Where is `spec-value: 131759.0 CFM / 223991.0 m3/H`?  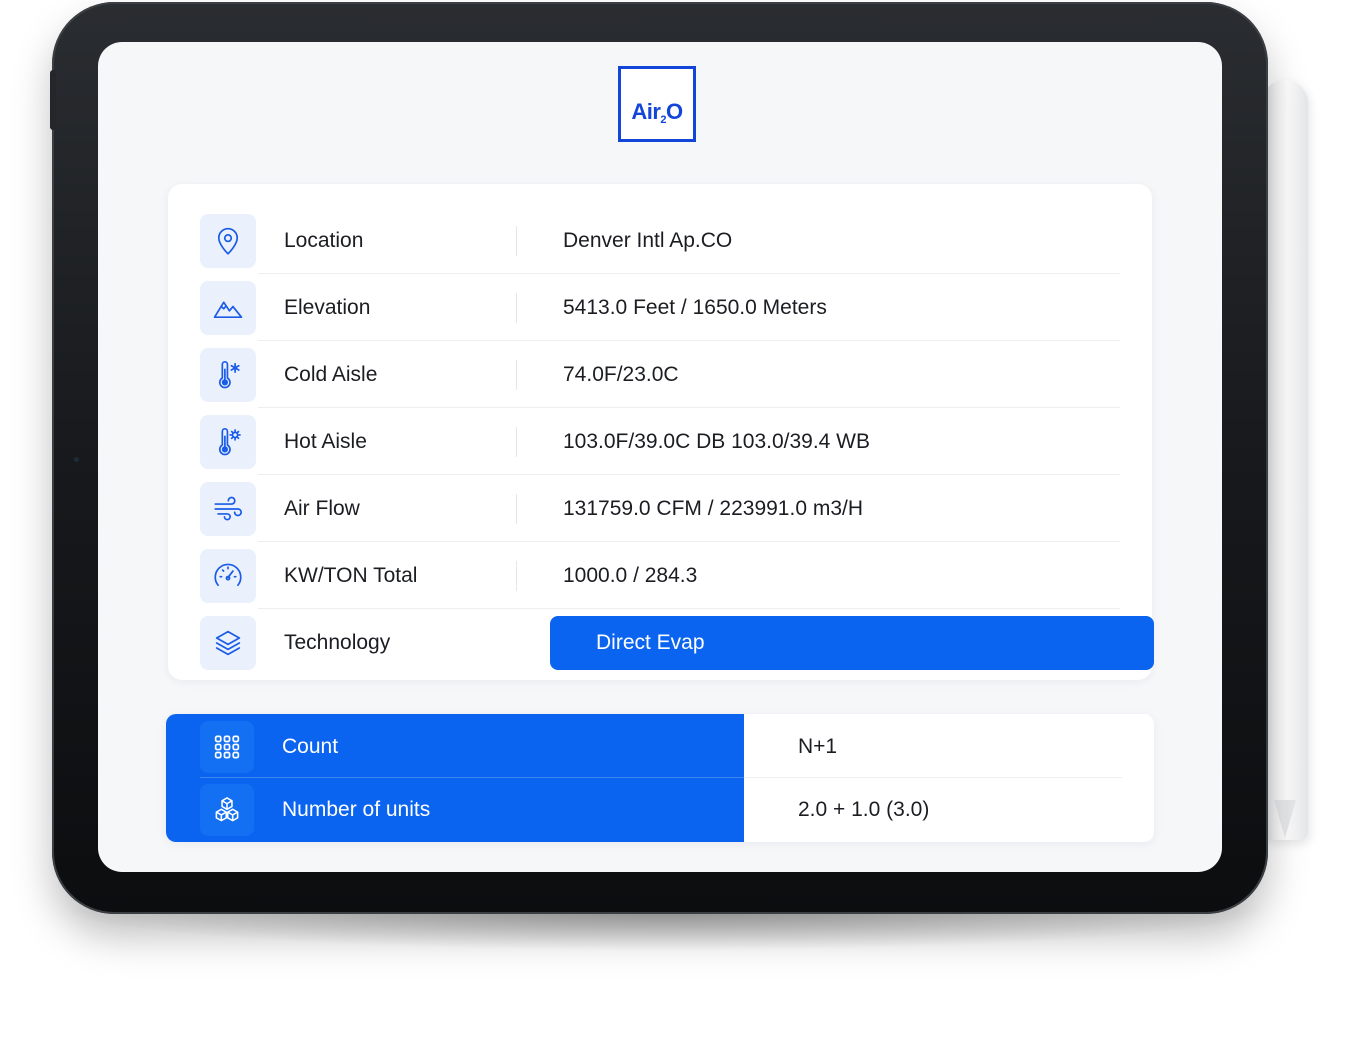
spec-value: 131759.0 CFM / 223991.0 m3/H is located at coordinates (713, 508).